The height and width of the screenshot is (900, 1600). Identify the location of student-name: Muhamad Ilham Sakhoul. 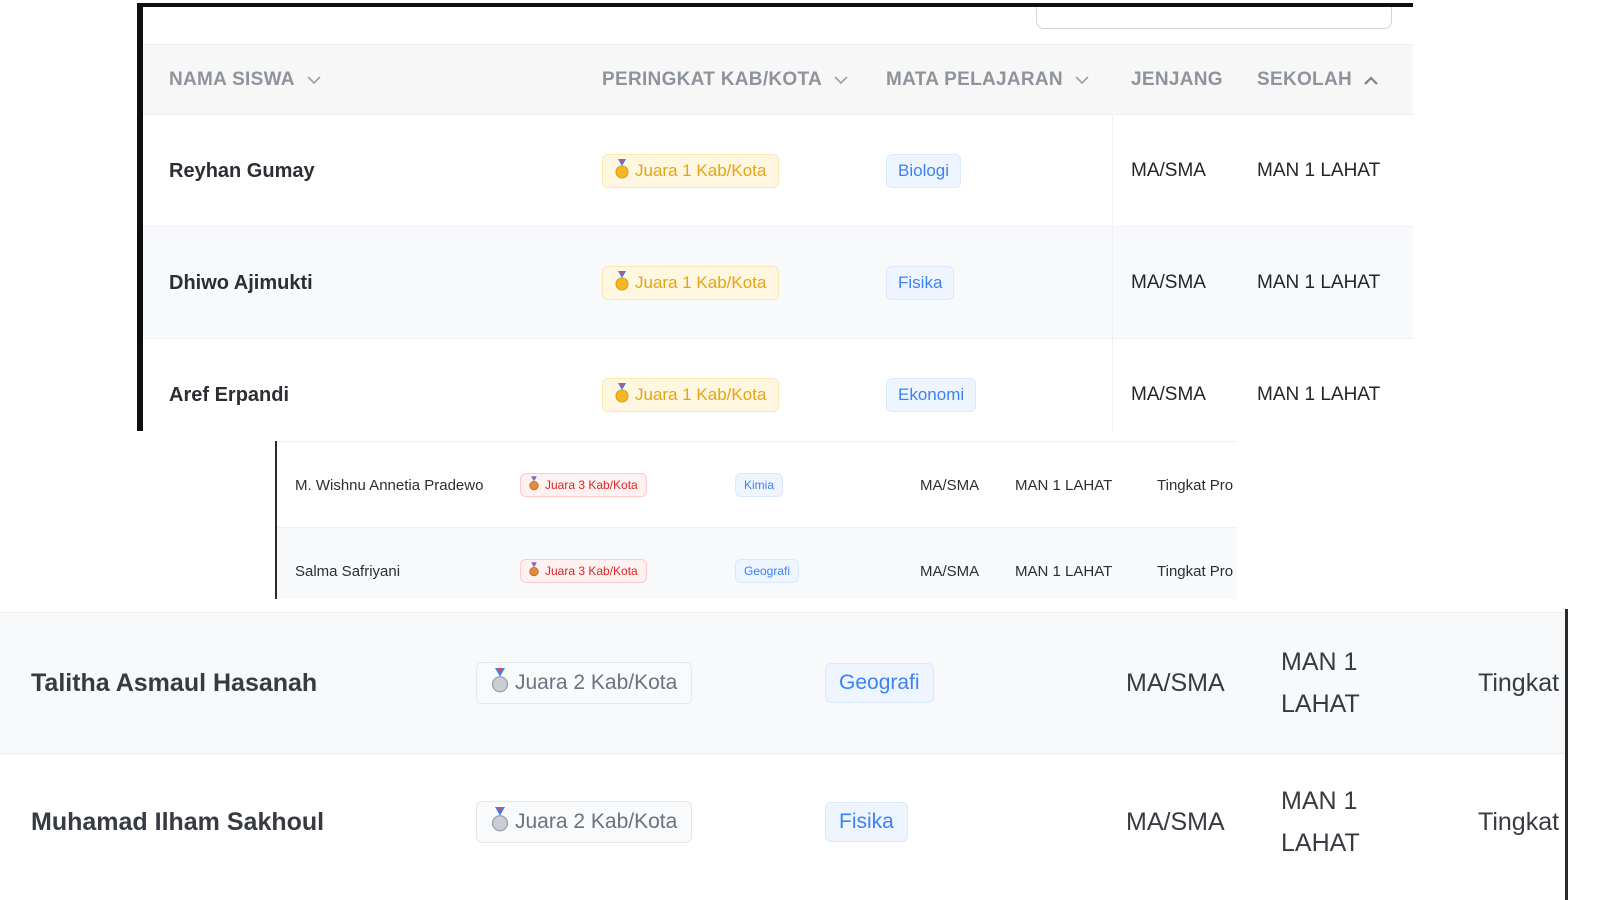
(178, 821).